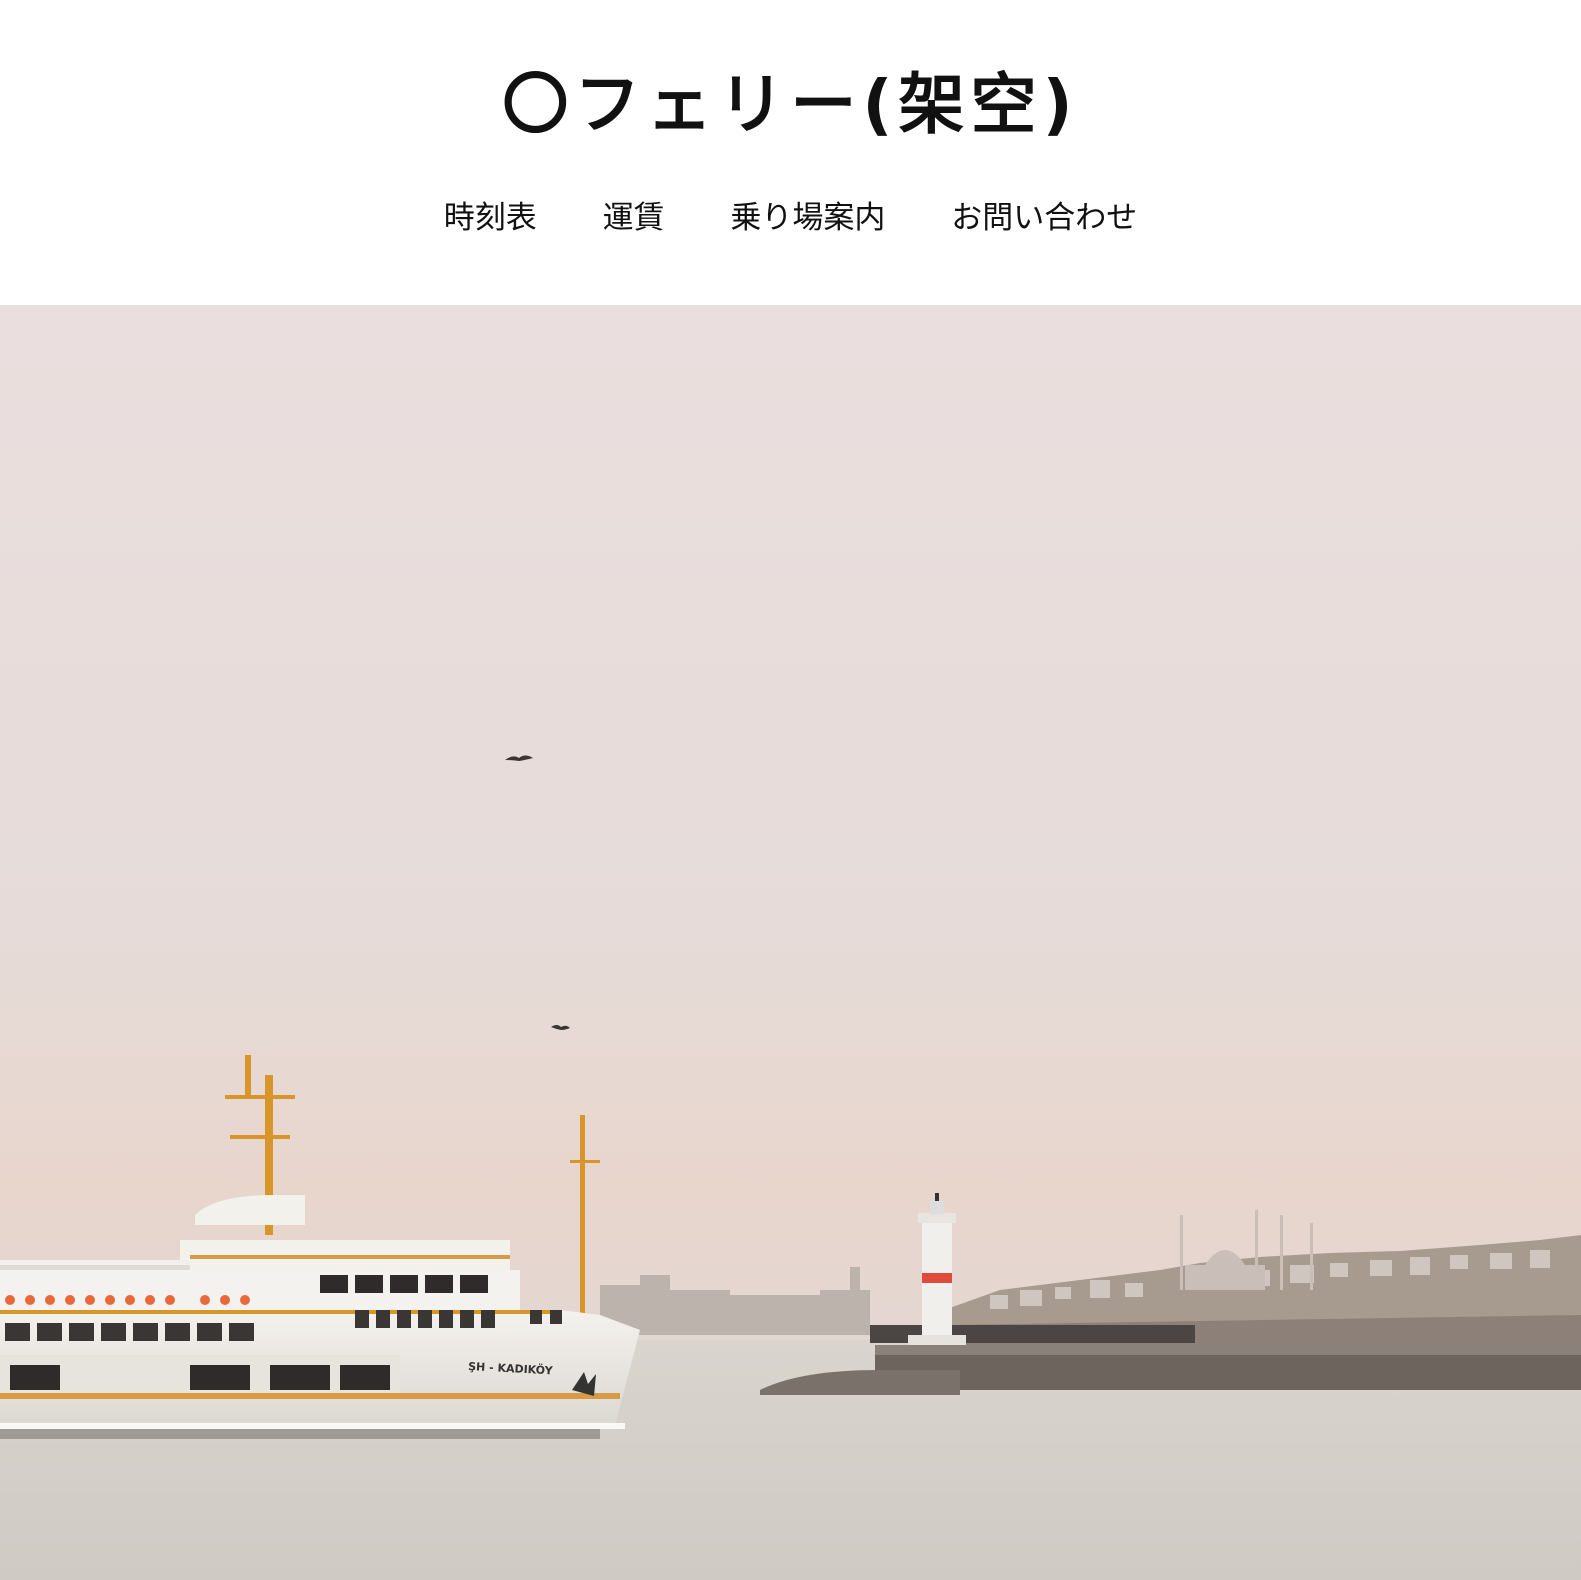 The image size is (1581, 1580). I want to click on nav-item-contact: お問い合わせ, so click(1044, 218).